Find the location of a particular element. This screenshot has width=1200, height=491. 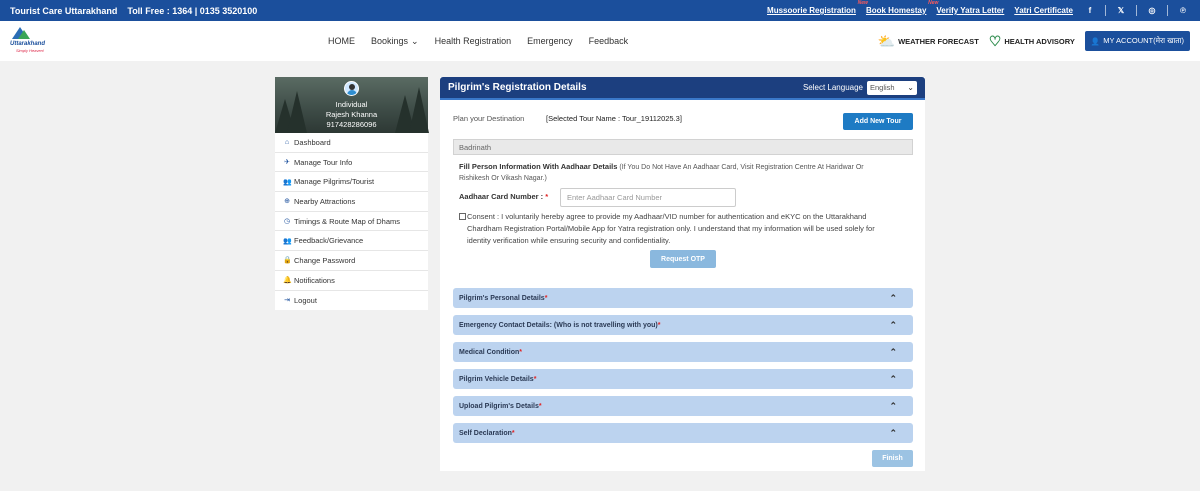

add-new-tour-button: Add New Tour is located at coordinates (878, 121).